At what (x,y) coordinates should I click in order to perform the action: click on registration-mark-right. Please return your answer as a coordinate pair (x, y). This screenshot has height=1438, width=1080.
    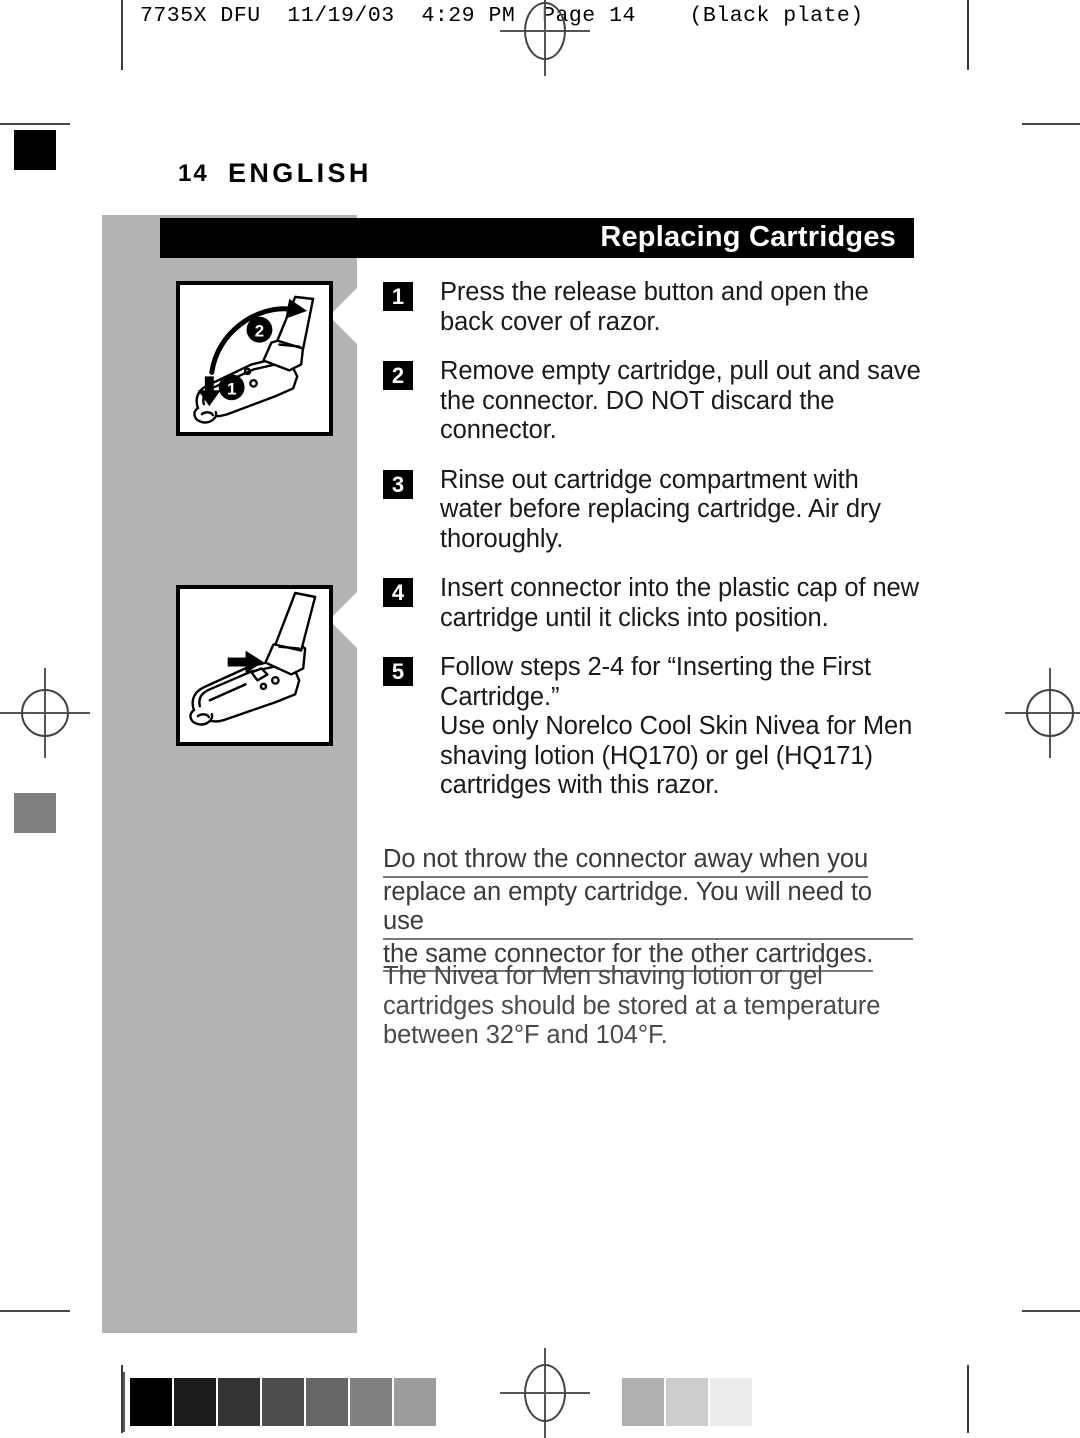
    Looking at the image, I should click on (1042, 713).